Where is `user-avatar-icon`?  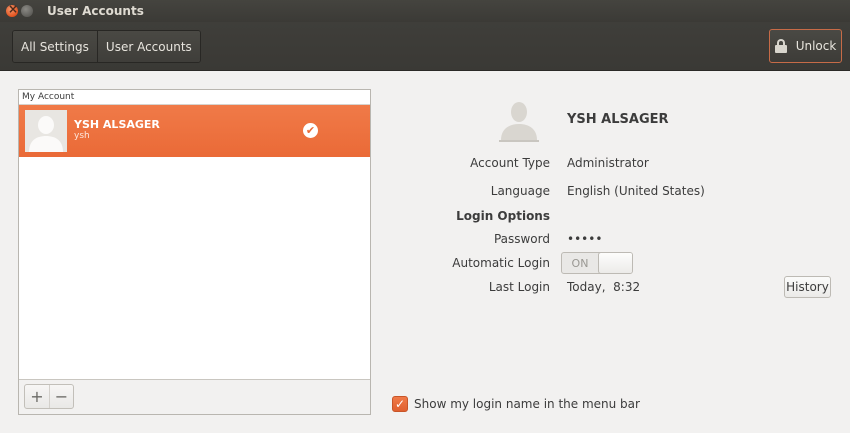 user-avatar-icon is located at coordinates (46, 131).